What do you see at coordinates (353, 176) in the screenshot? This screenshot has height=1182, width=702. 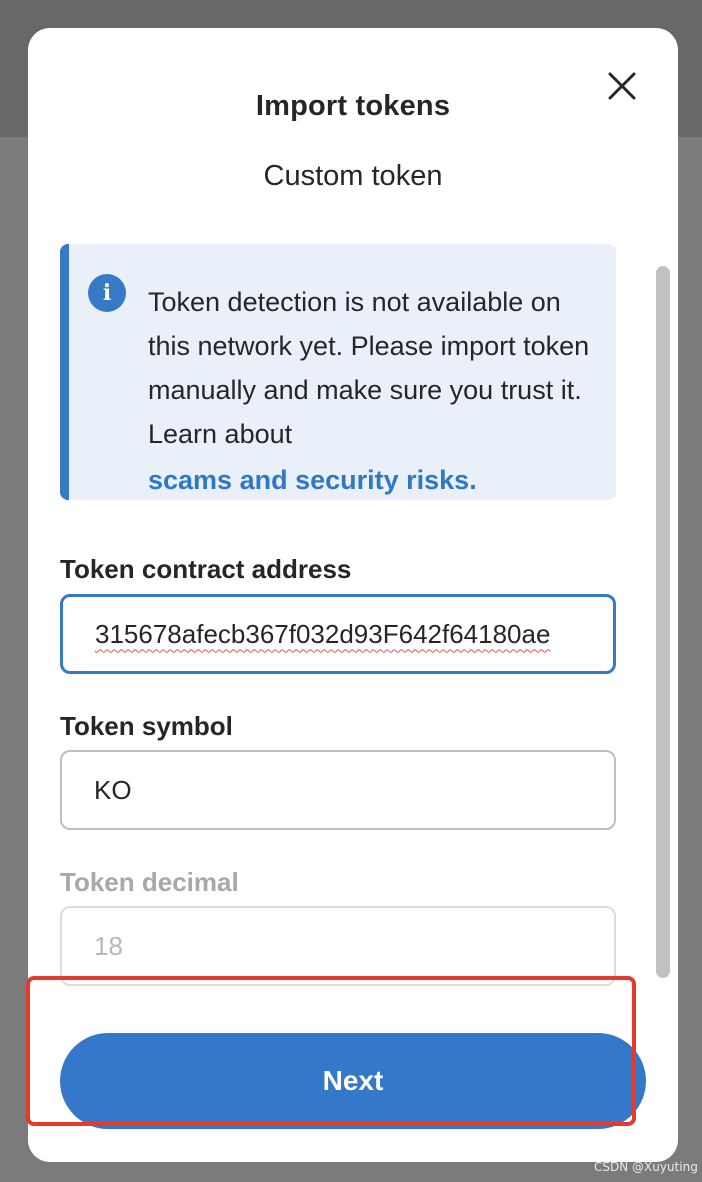 I see `tab-custom-token: Custom token` at bounding box center [353, 176].